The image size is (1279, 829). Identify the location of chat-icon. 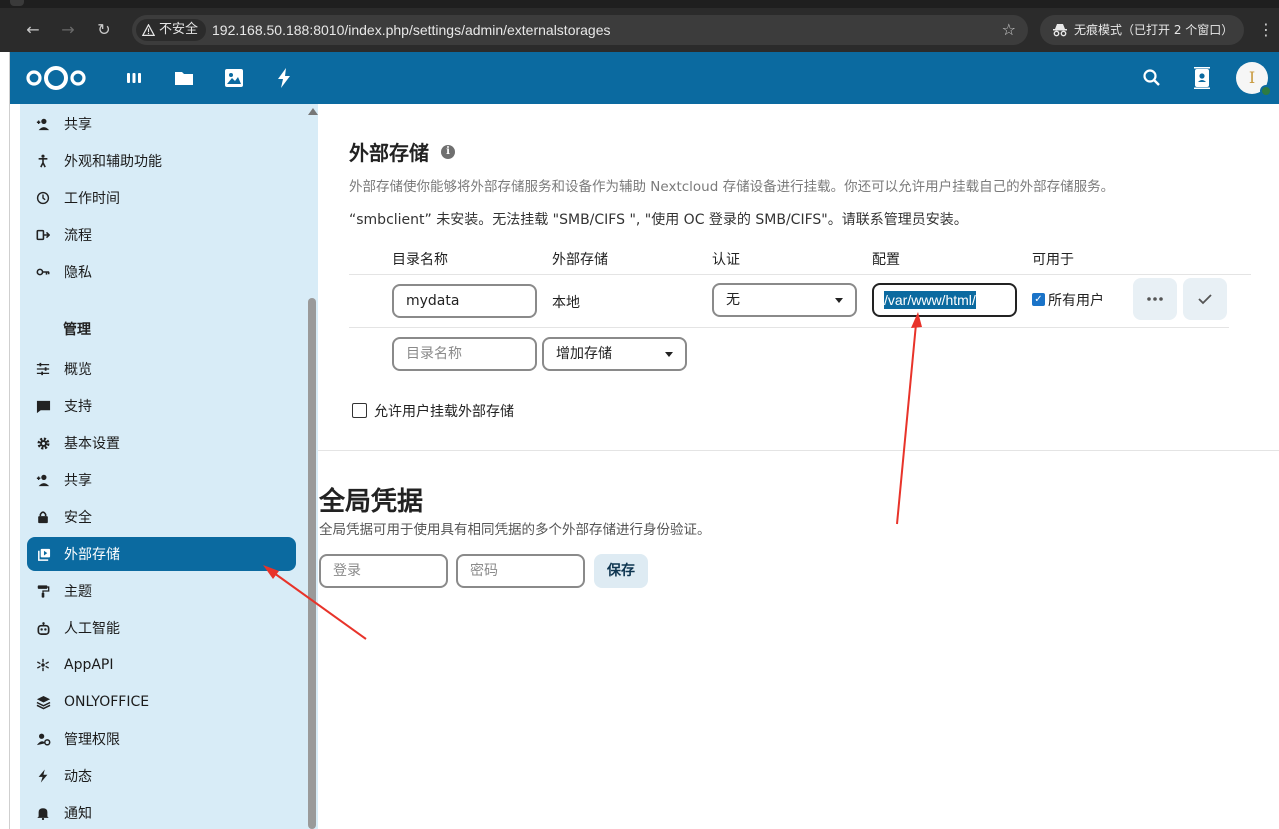
(43, 406).